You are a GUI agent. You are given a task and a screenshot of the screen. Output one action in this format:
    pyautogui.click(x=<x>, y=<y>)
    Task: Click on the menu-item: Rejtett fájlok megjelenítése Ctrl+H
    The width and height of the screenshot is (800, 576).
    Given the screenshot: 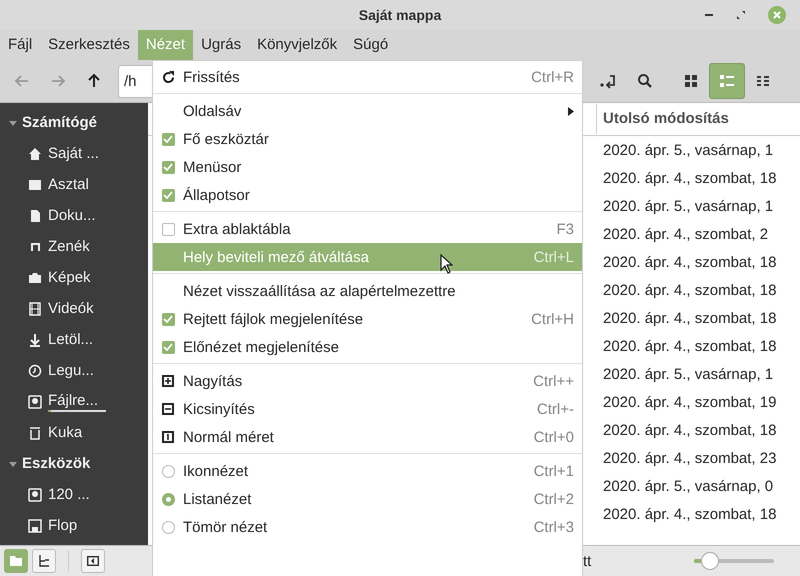 What is the action you would take?
    pyautogui.click(x=367, y=319)
    